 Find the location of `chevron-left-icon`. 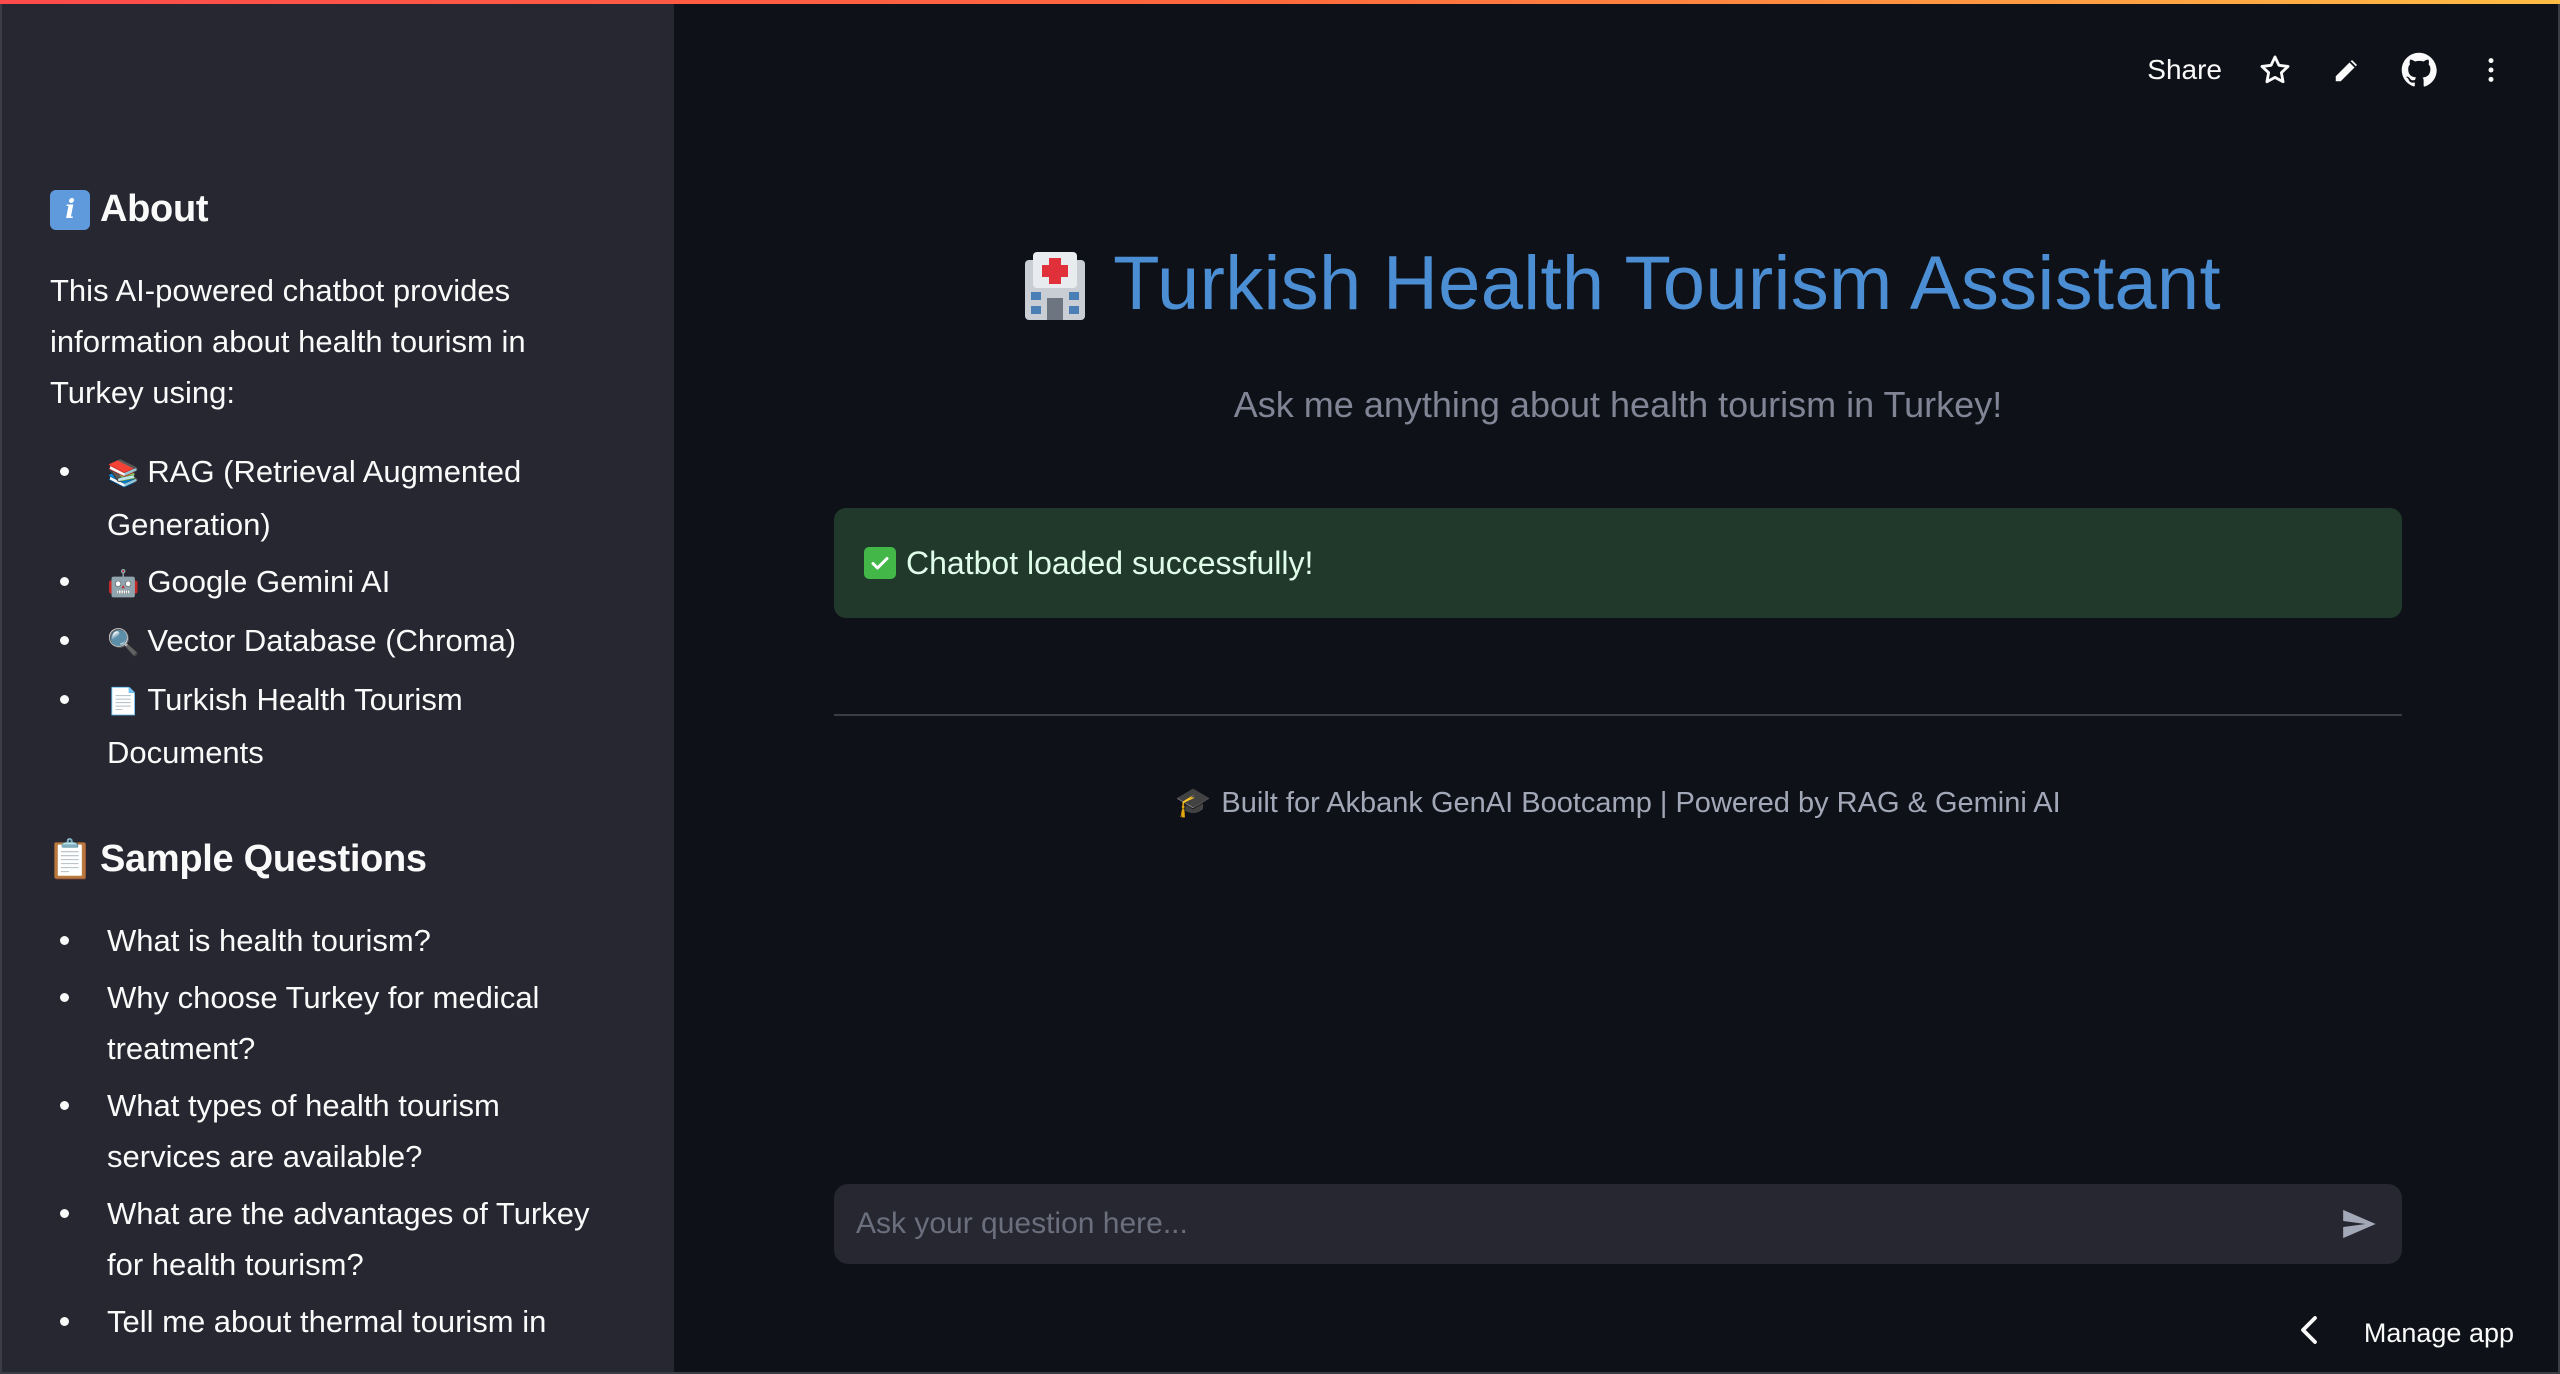

chevron-left-icon is located at coordinates (2309, 1333).